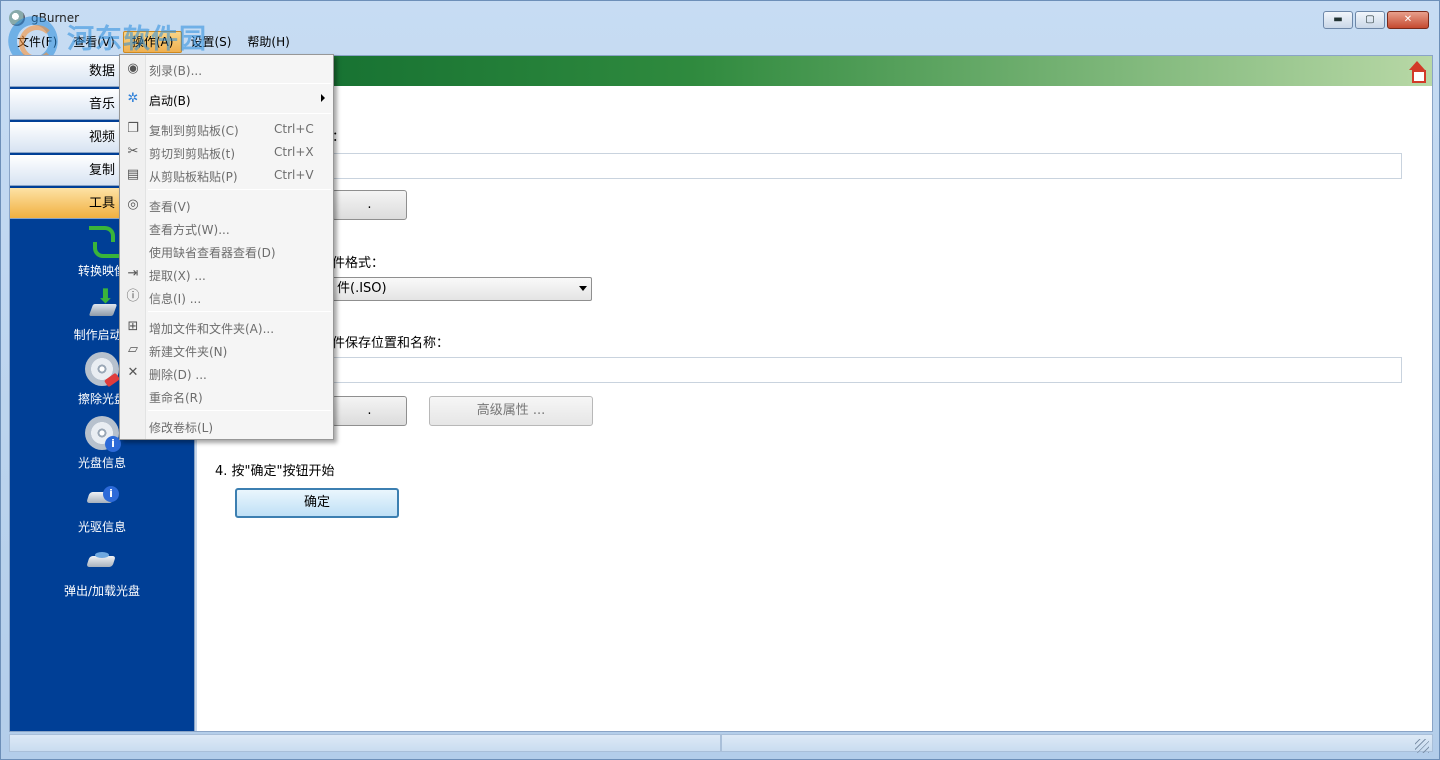 This screenshot has width=1440, height=760. I want to click on menu-item-label: 修改卷标(L), so click(181, 428).